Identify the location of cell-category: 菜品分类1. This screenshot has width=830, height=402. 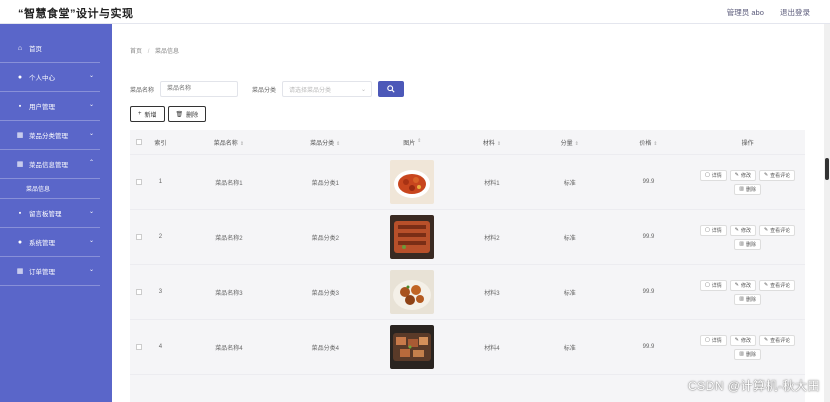
(325, 183).